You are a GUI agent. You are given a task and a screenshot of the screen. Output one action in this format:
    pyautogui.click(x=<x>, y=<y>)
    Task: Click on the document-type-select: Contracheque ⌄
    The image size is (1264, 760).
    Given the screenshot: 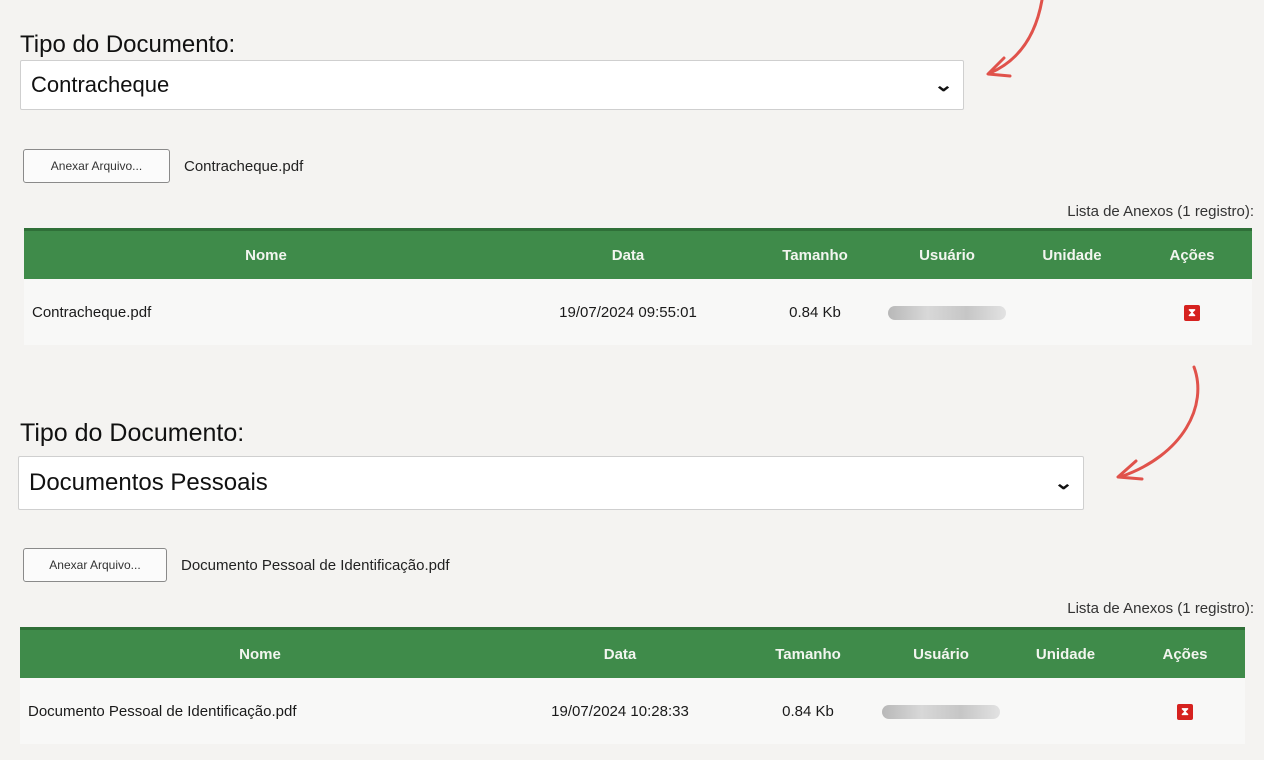 What is the action you would take?
    pyautogui.click(x=492, y=85)
    